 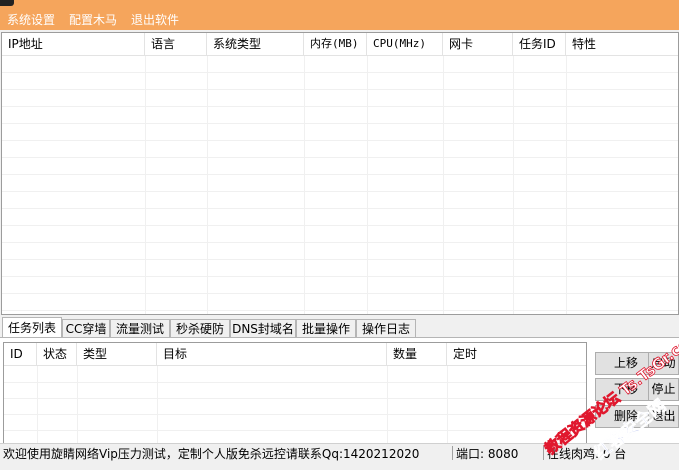 What do you see at coordinates (335, 44) in the screenshot?
I see `col-memory: 内存(MB)` at bounding box center [335, 44].